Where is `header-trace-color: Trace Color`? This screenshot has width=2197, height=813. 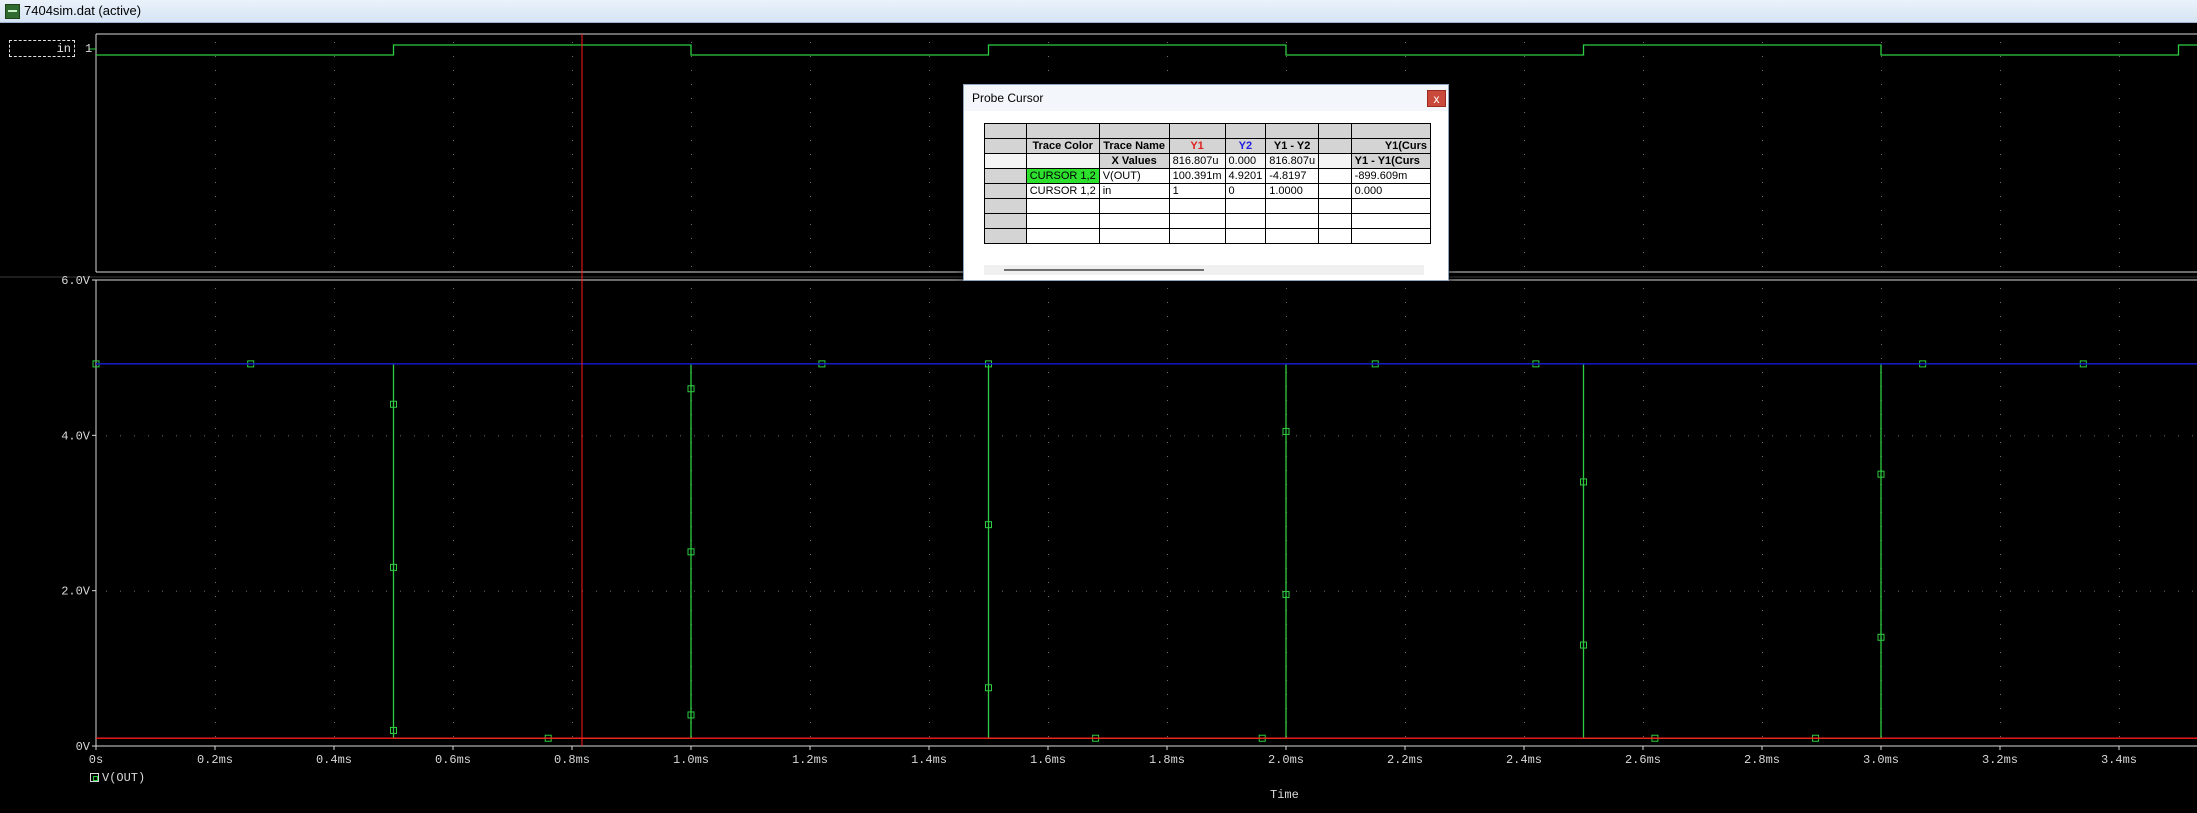 header-trace-color: Trace Color is located at coordinates (1062, 146).